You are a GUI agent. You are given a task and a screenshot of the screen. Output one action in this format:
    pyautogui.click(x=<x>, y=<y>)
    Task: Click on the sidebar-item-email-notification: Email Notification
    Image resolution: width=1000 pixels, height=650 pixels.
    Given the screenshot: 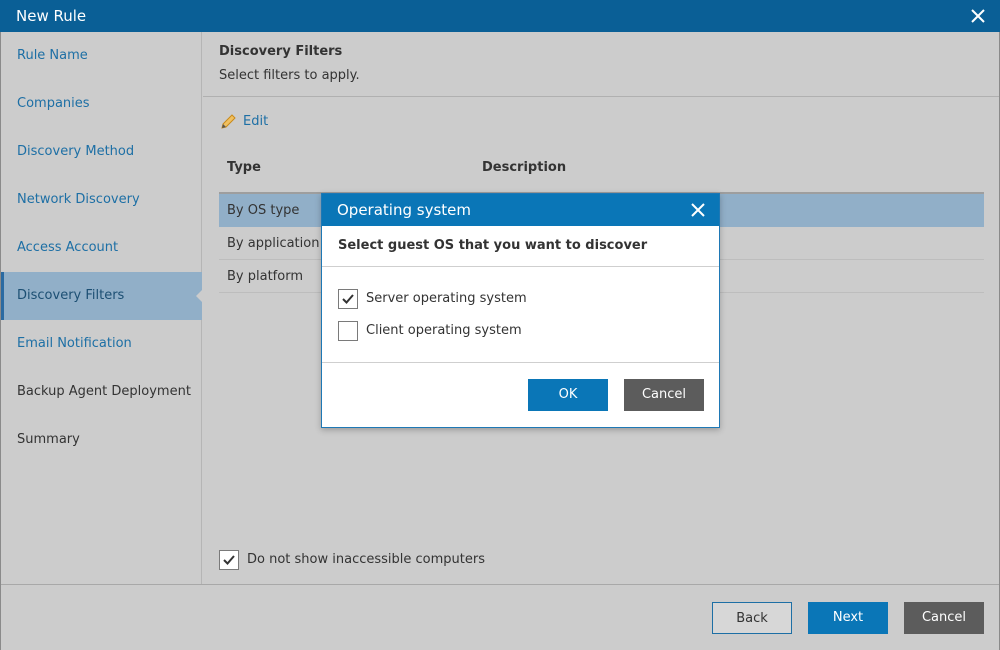 What is the action you would take?
    pyautogui.click(x=101, y=344)
    